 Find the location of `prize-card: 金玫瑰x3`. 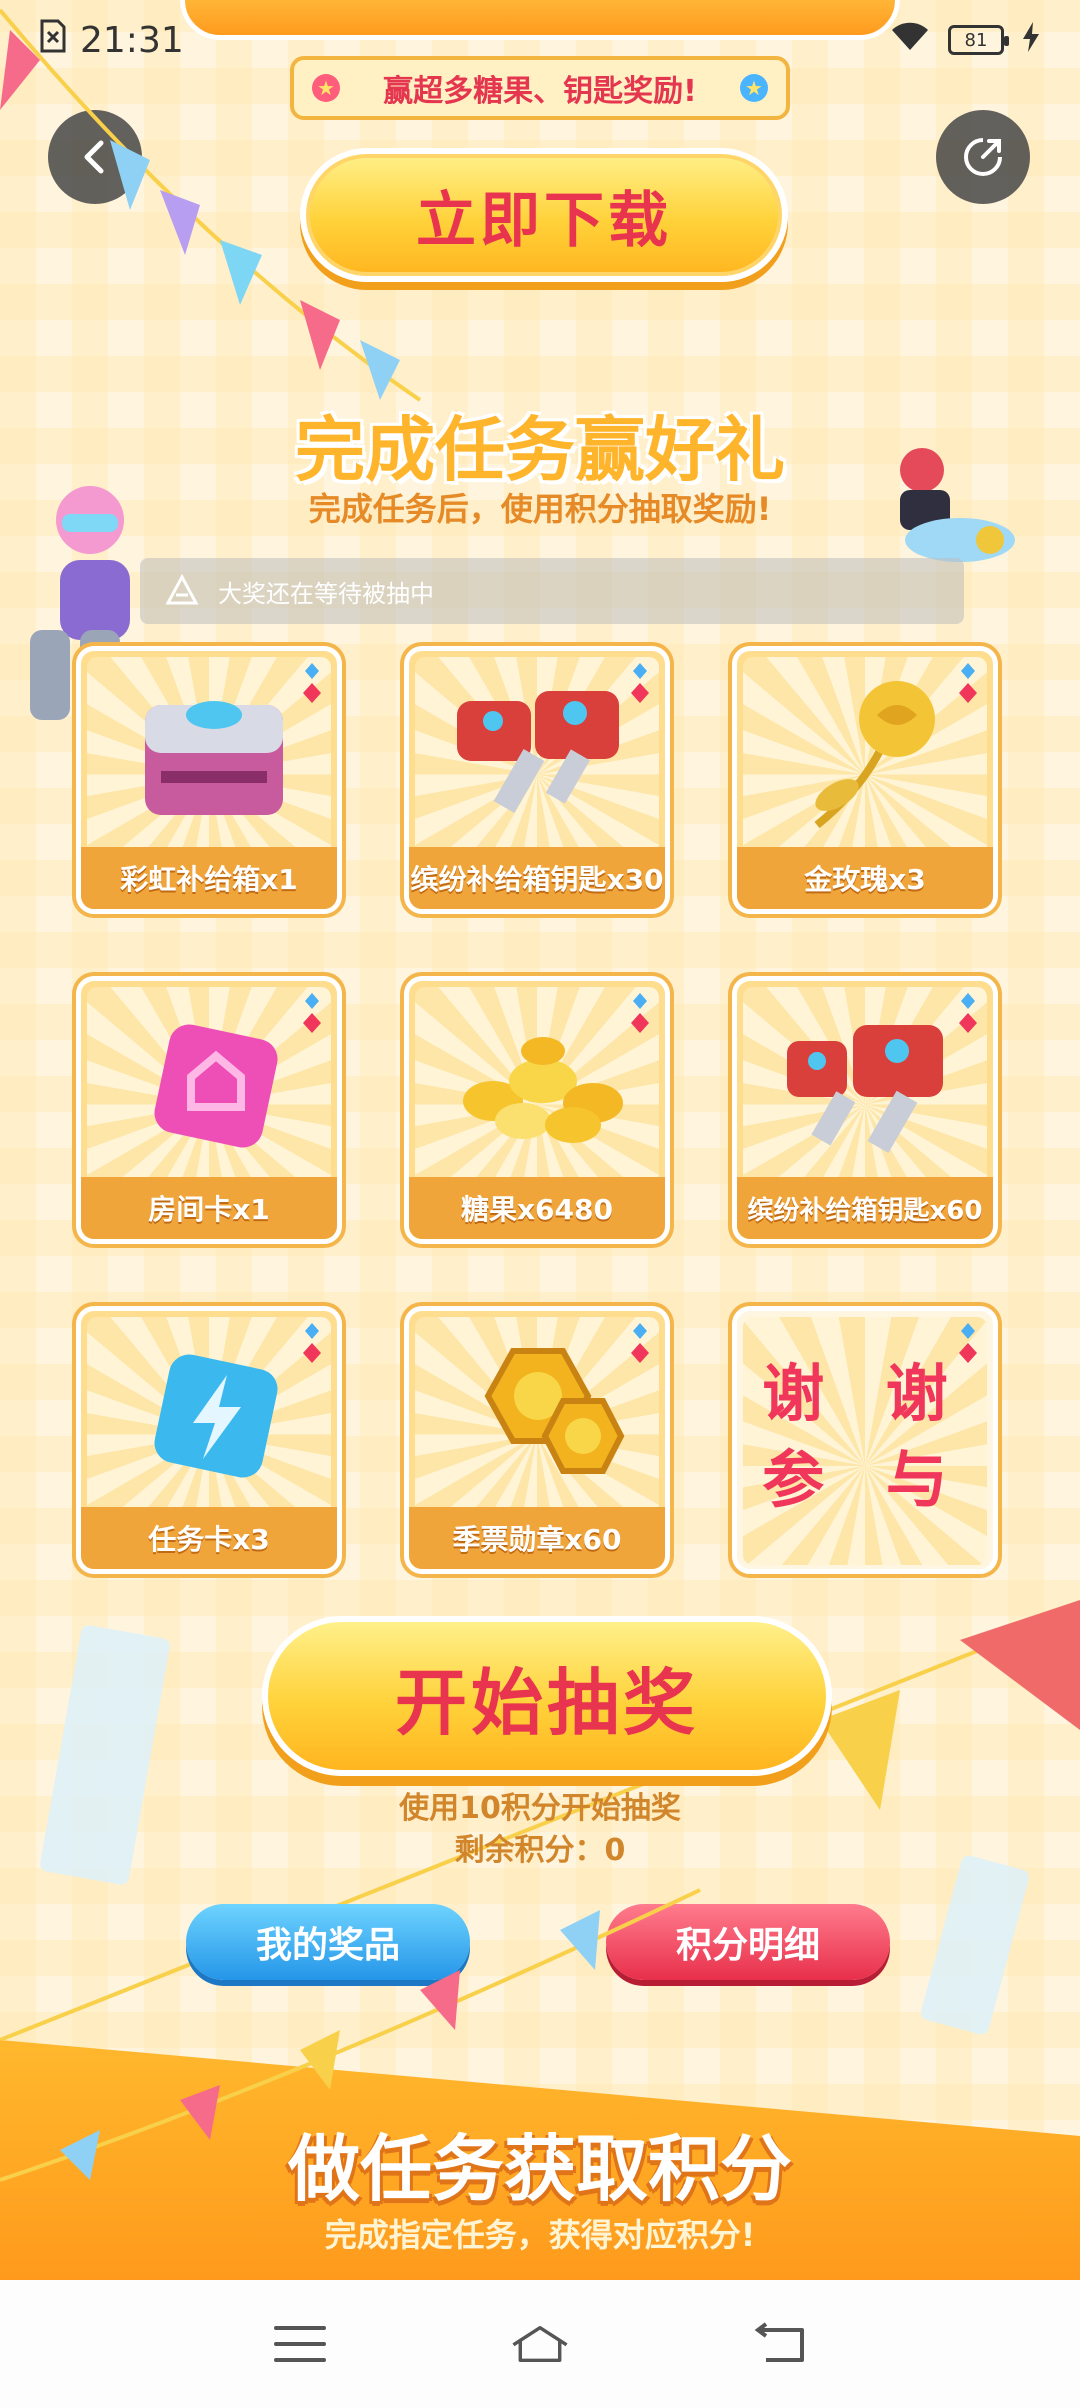

prize-card: 金玫瑰x3 is located at coordinates (865, 780).